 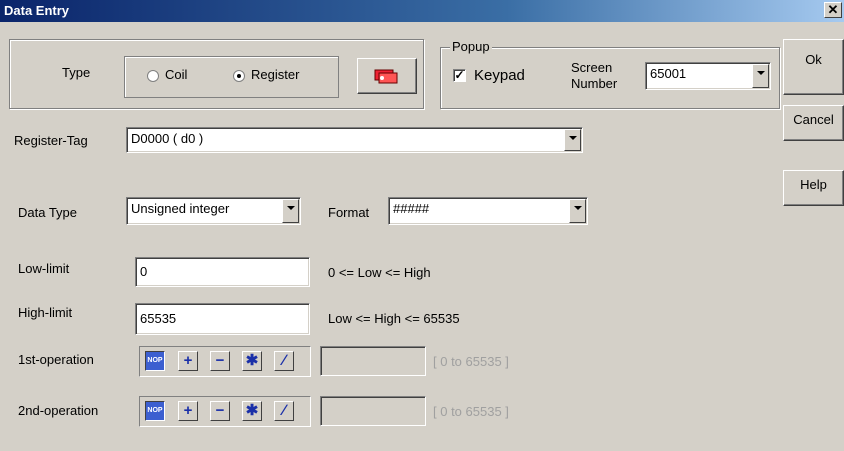 What do you see at coordinates (668, 73) in the screenshot?
I see `screen-number-value: 65001` at bounding box center [668, 73].